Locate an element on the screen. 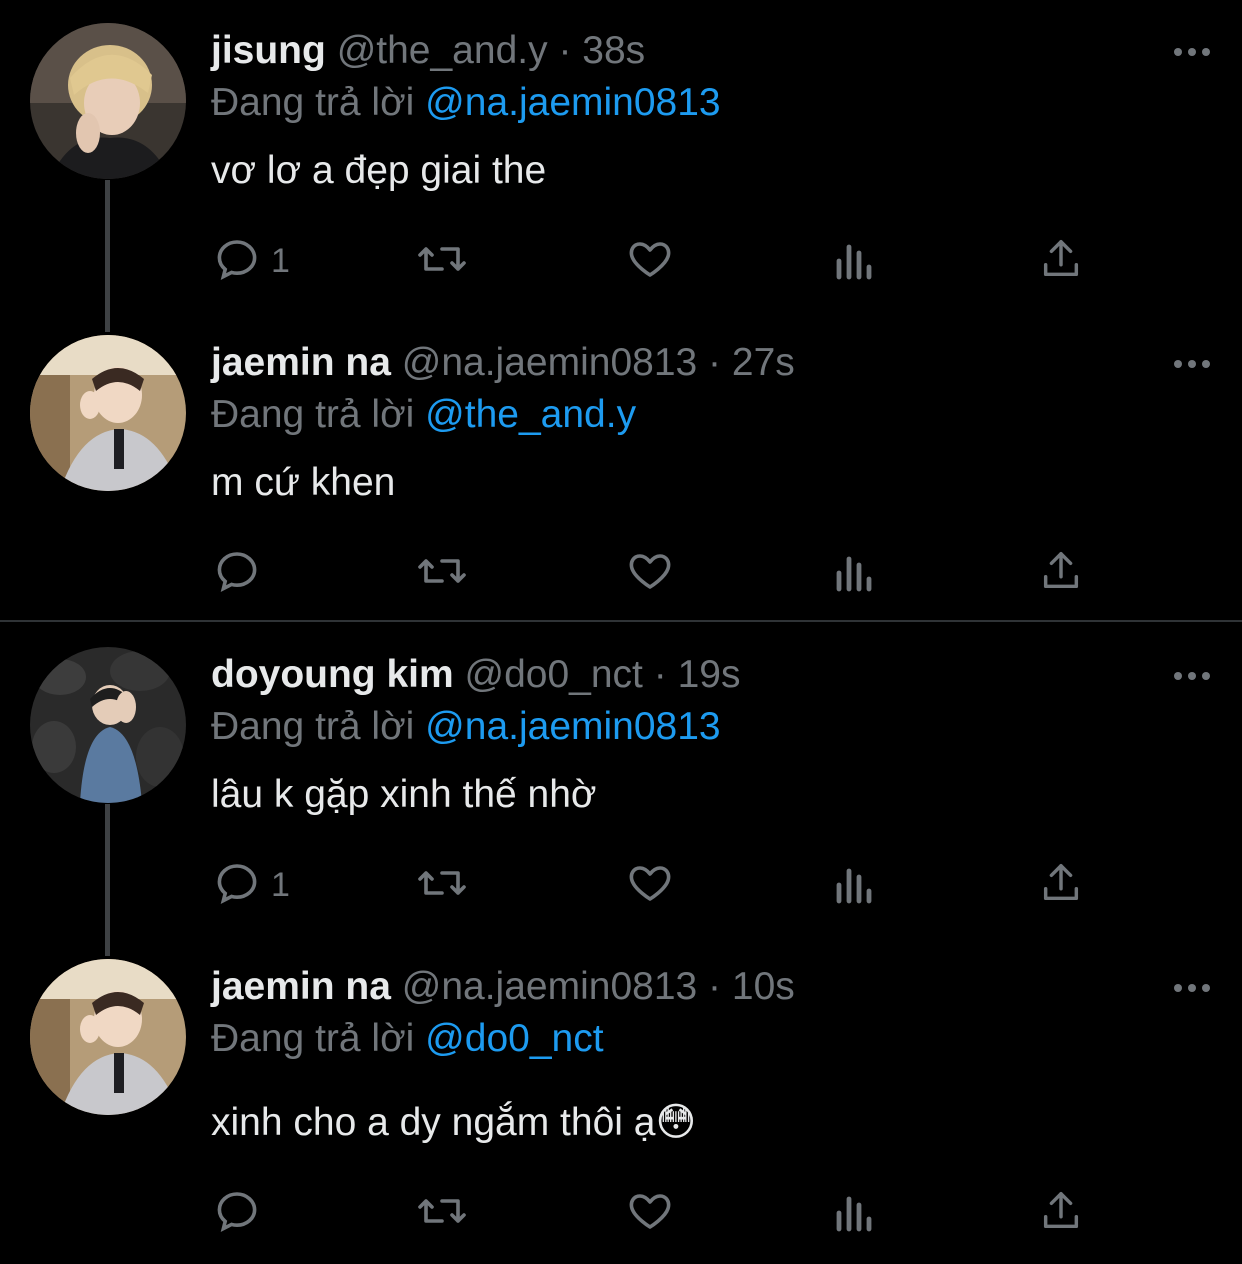  timestamp: 10s is located at coordinates (763, 986).